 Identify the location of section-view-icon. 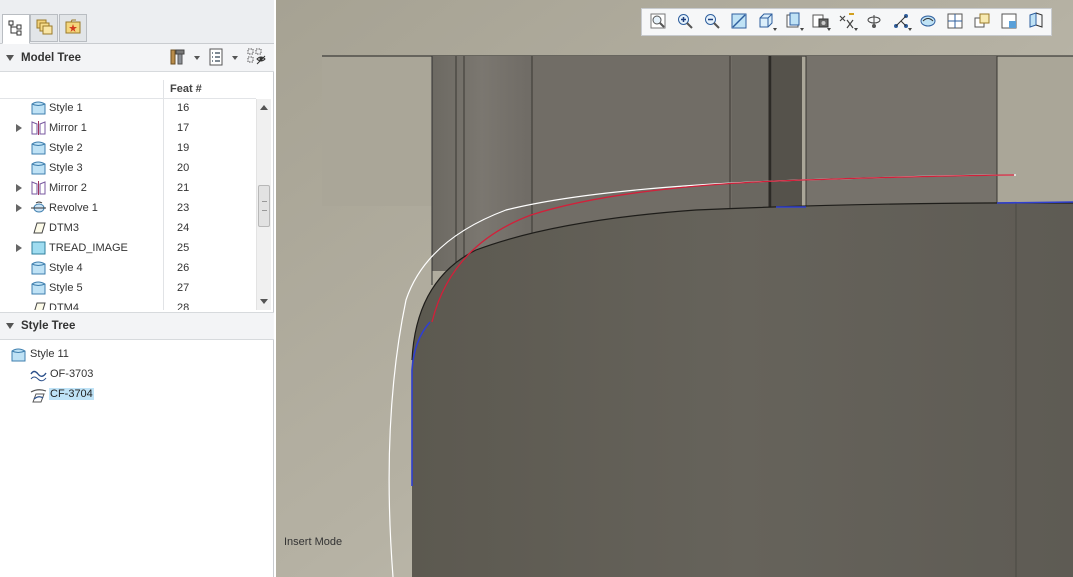
(1009, 22).